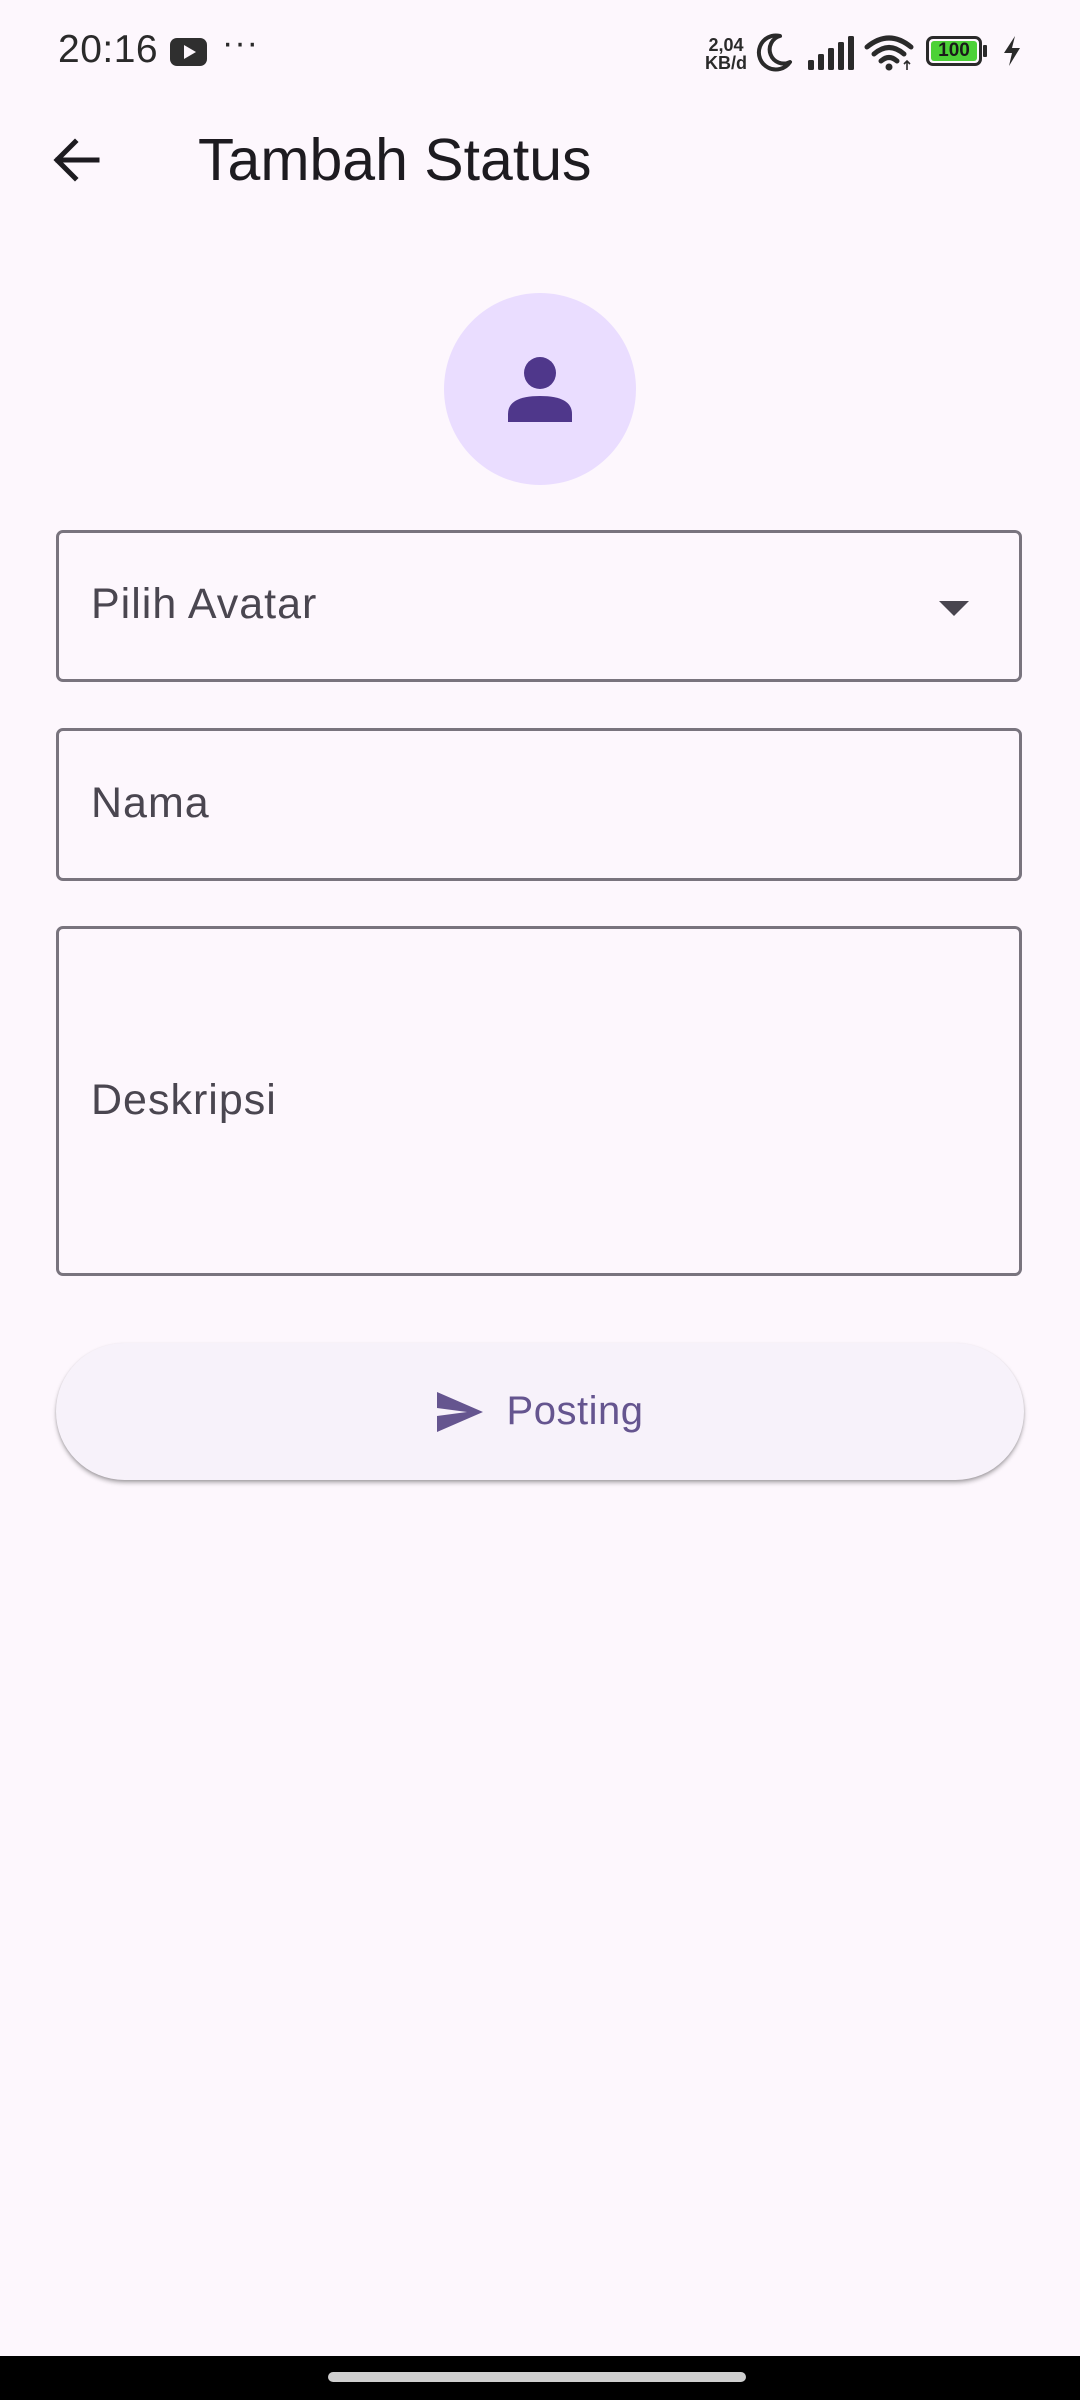 This screenshot has width=1080, height=2400. Describe the element at coordinates (774, 52) in the screenshot. I see `moon-icon` at that location.